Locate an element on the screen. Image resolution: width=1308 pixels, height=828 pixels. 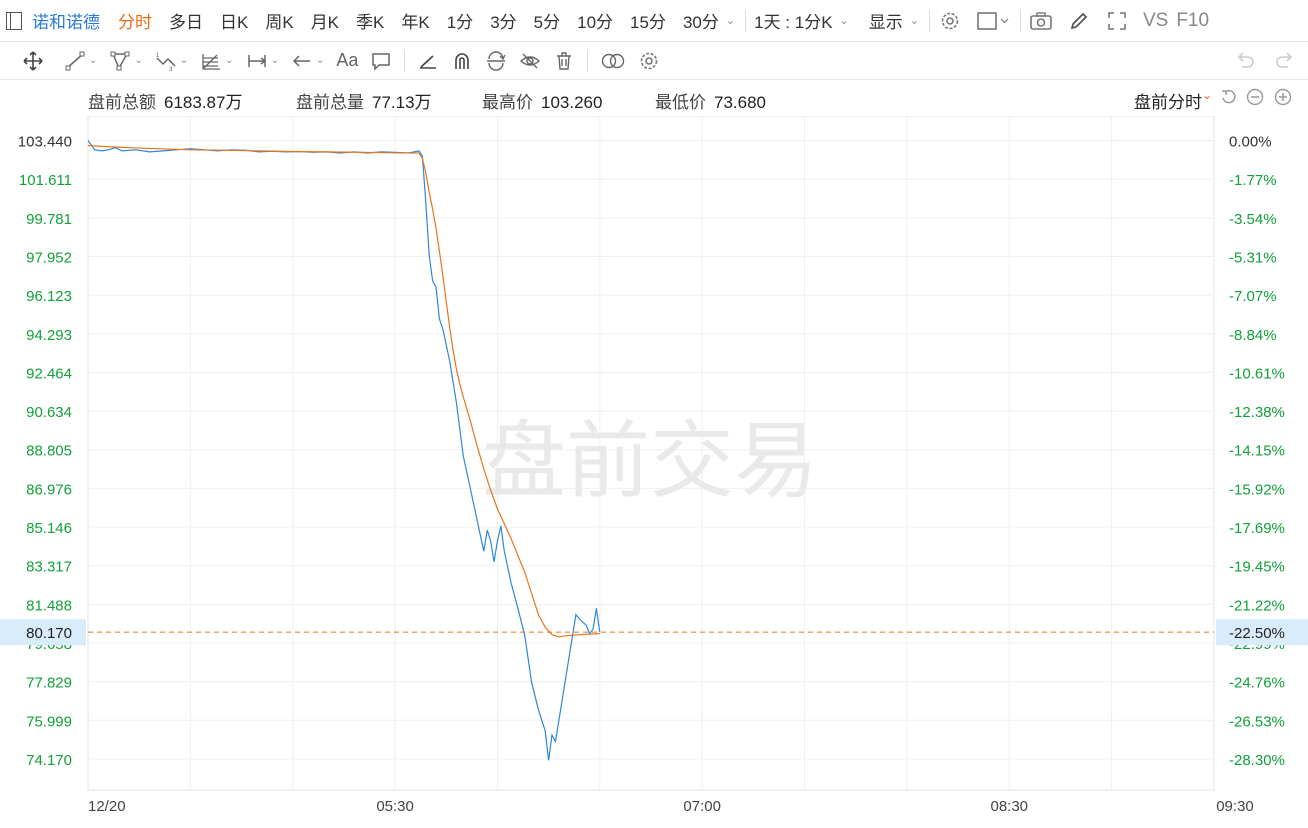
premarket-volume: 盘前总量 77.13万 is located at coordinates (364, 100).